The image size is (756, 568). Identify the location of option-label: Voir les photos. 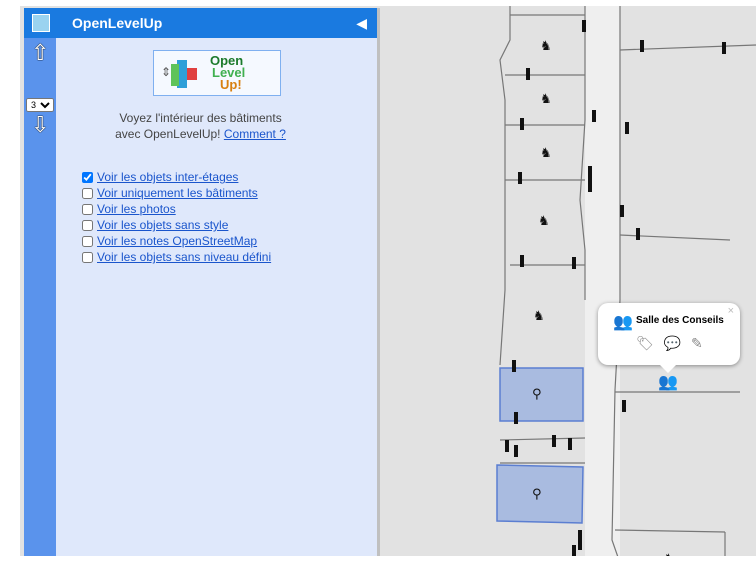
(136, 209).